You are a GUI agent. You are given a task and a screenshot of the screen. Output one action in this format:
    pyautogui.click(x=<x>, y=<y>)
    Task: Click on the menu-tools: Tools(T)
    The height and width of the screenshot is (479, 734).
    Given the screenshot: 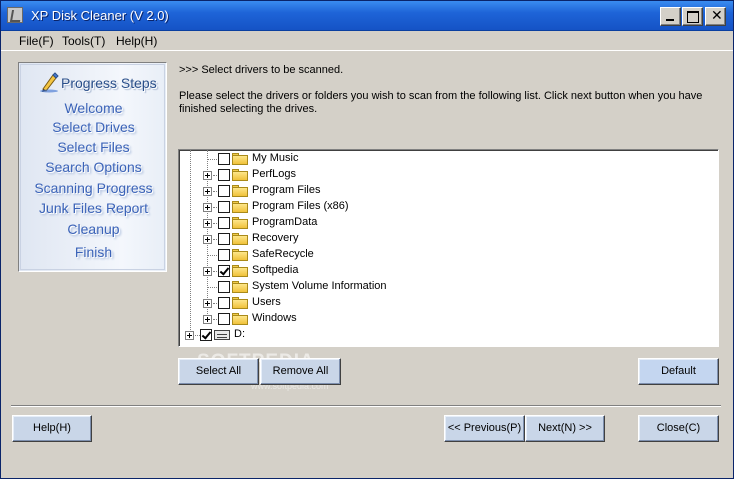 What is the action you would take?
    pyautogui.click(x=83, y=41)
    